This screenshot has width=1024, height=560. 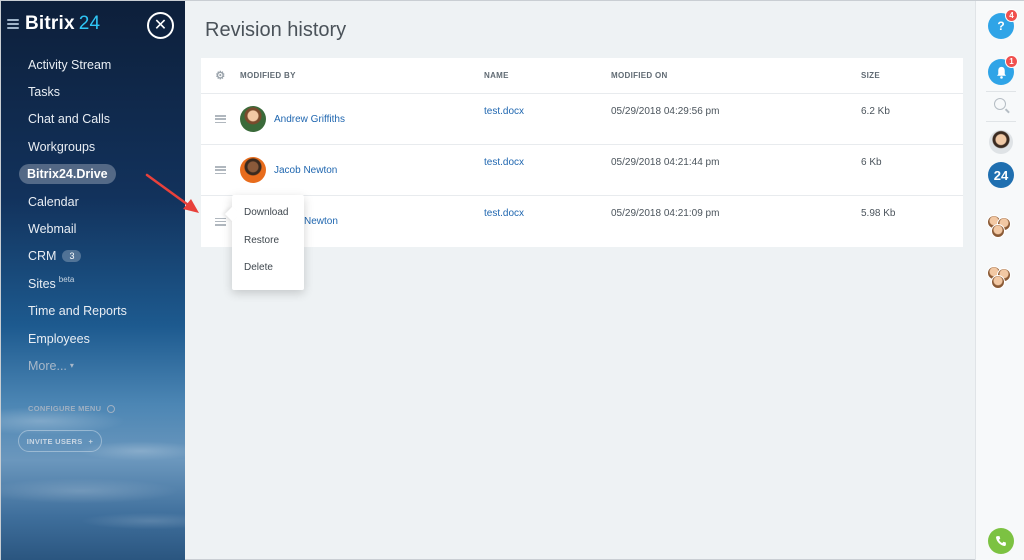 I want to click on close-menu-button: ✕, so click(x=160, y=25).